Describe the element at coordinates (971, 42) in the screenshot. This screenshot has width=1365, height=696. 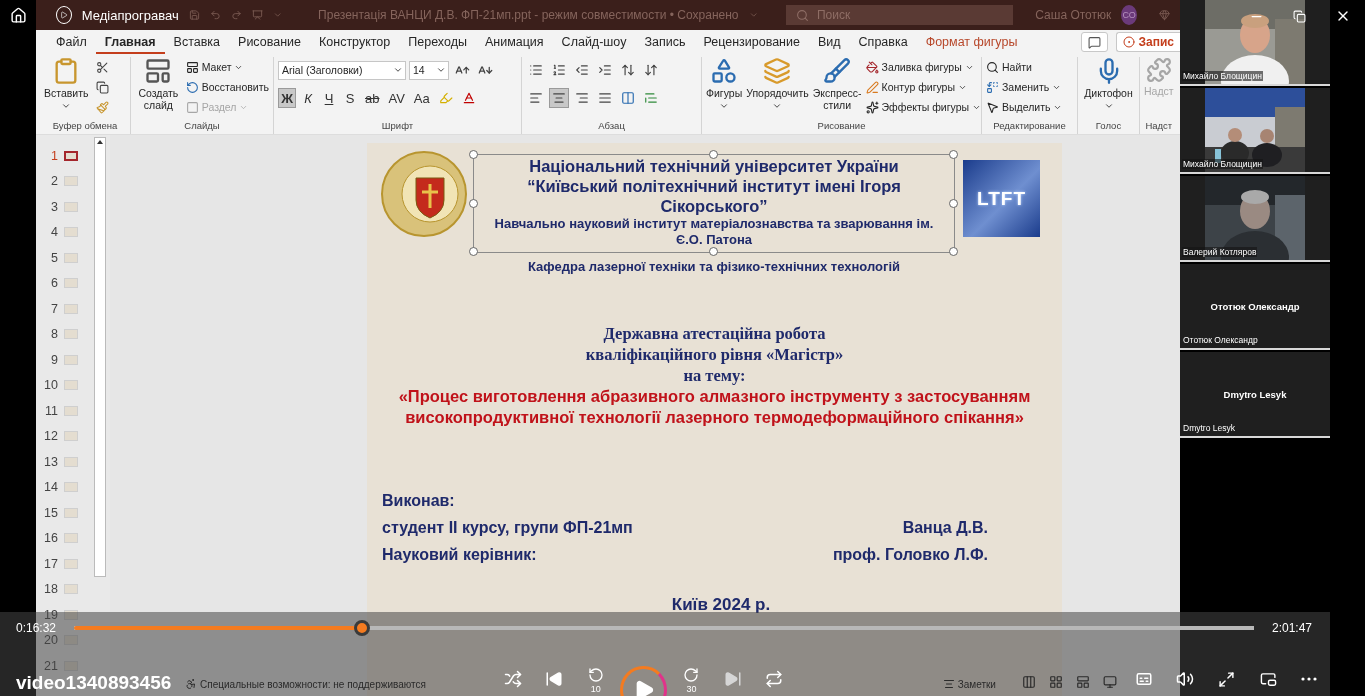
I see `ribbon-tab: Формат фигуры` at that location.